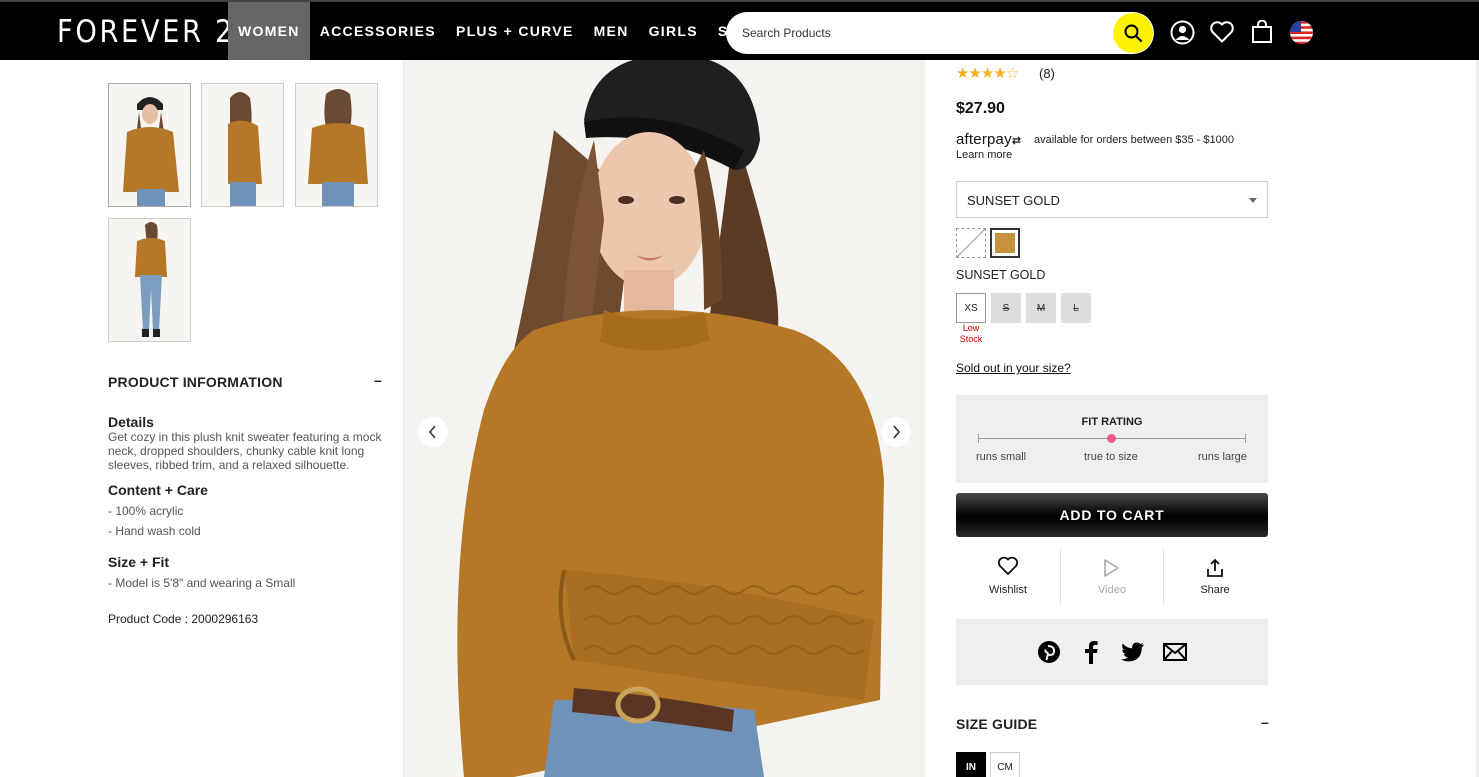 The width and height of the screenshot is (1479, 777). What do you see at coordinates (246, 382) in the screenshot?
I see `product-information-heading: PRODUCT INFORMATION` at bounding box center [246, 382].